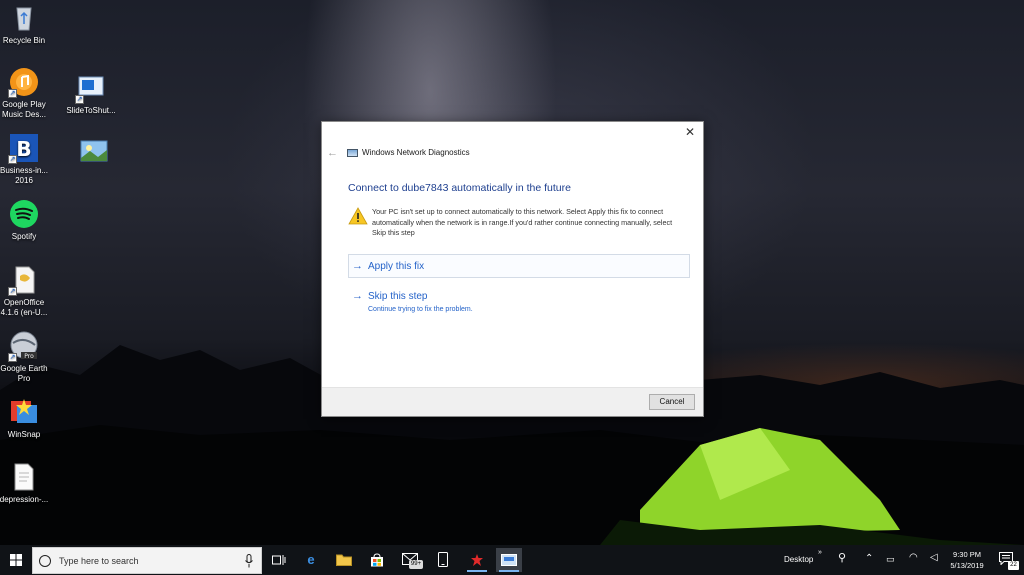 The width and height of the screenshot is (1024, 575). Describe the element at coordinates (99, 561) in the screenshot. I see `search-placeholder: Type here to search` at that location.